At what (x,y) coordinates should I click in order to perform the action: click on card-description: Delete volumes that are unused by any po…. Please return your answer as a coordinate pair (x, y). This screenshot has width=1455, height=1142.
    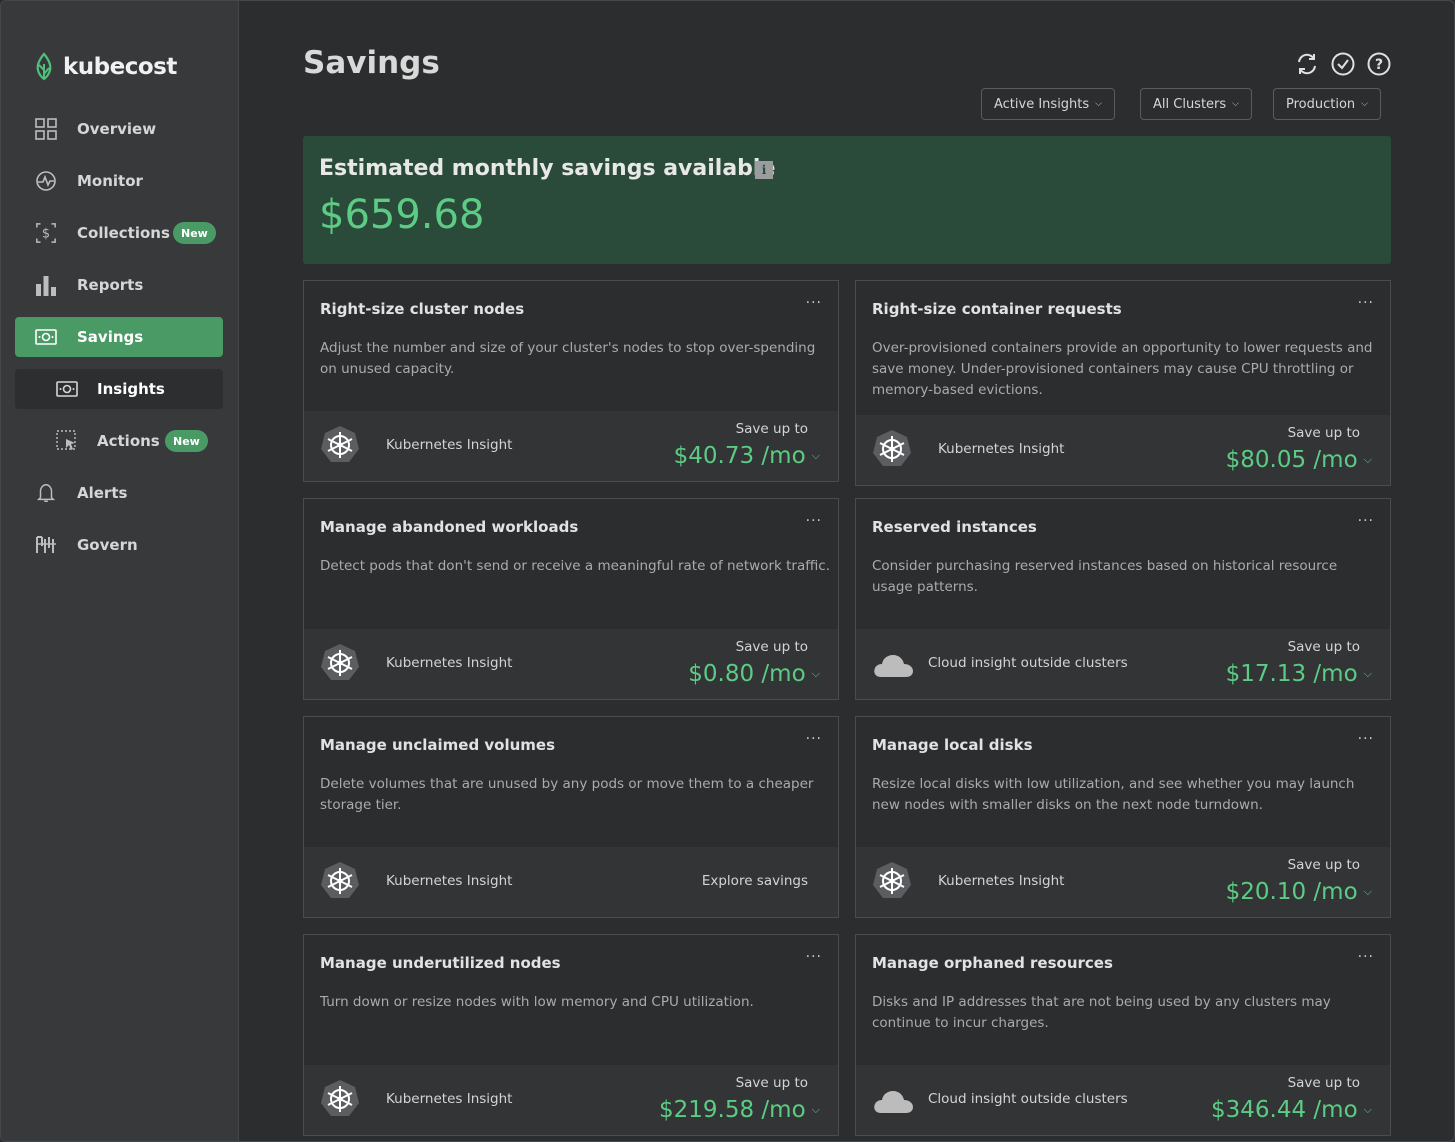
    Looking at the image, I should click on (567, 794).